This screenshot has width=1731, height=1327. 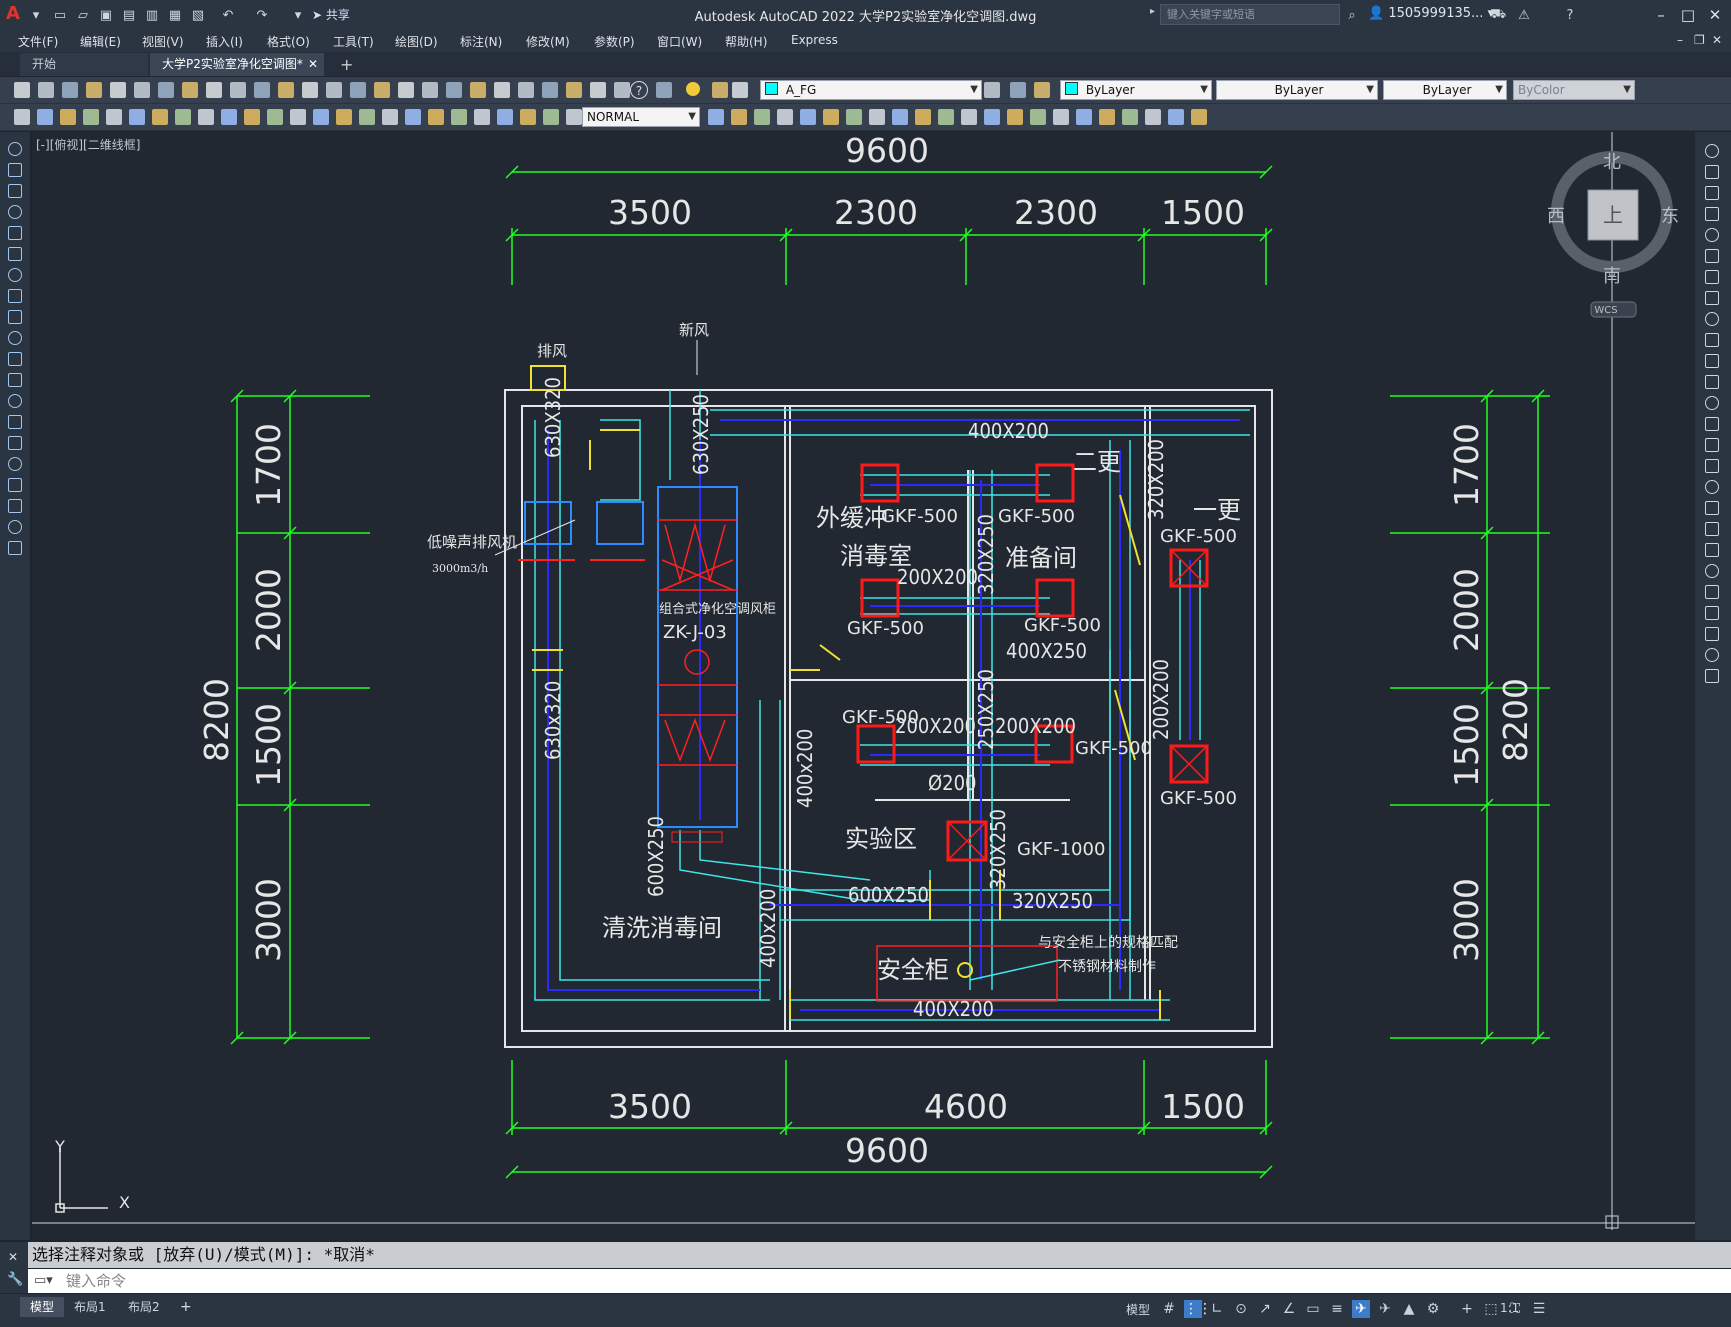 What do you see at coordinates (100, 41) in the screenshot?
I see `menu-edit: 编辑(E)` at bounding box center [100, 41].